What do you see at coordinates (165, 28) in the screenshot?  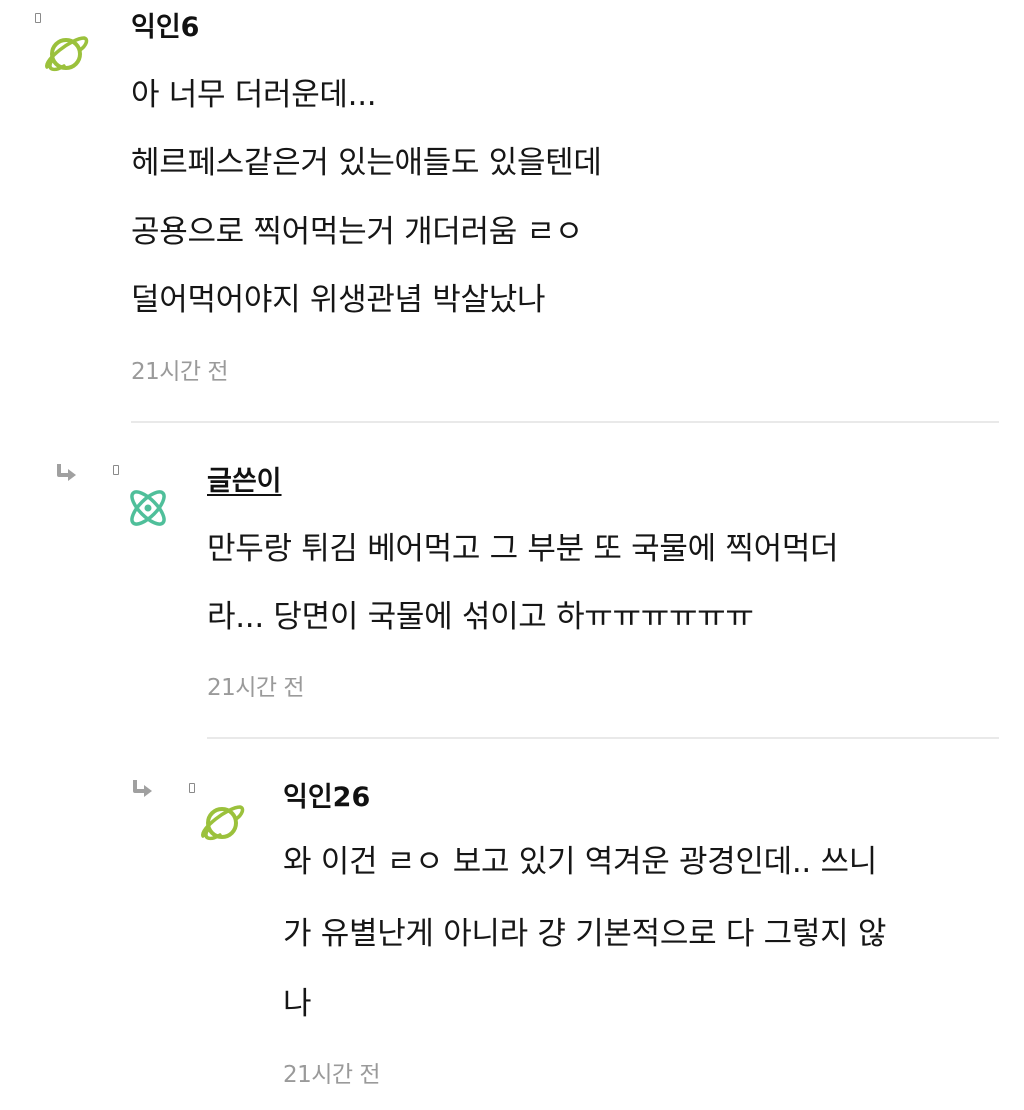 I see `comment-nickname: 익인6` at bounding box center [165, 28].